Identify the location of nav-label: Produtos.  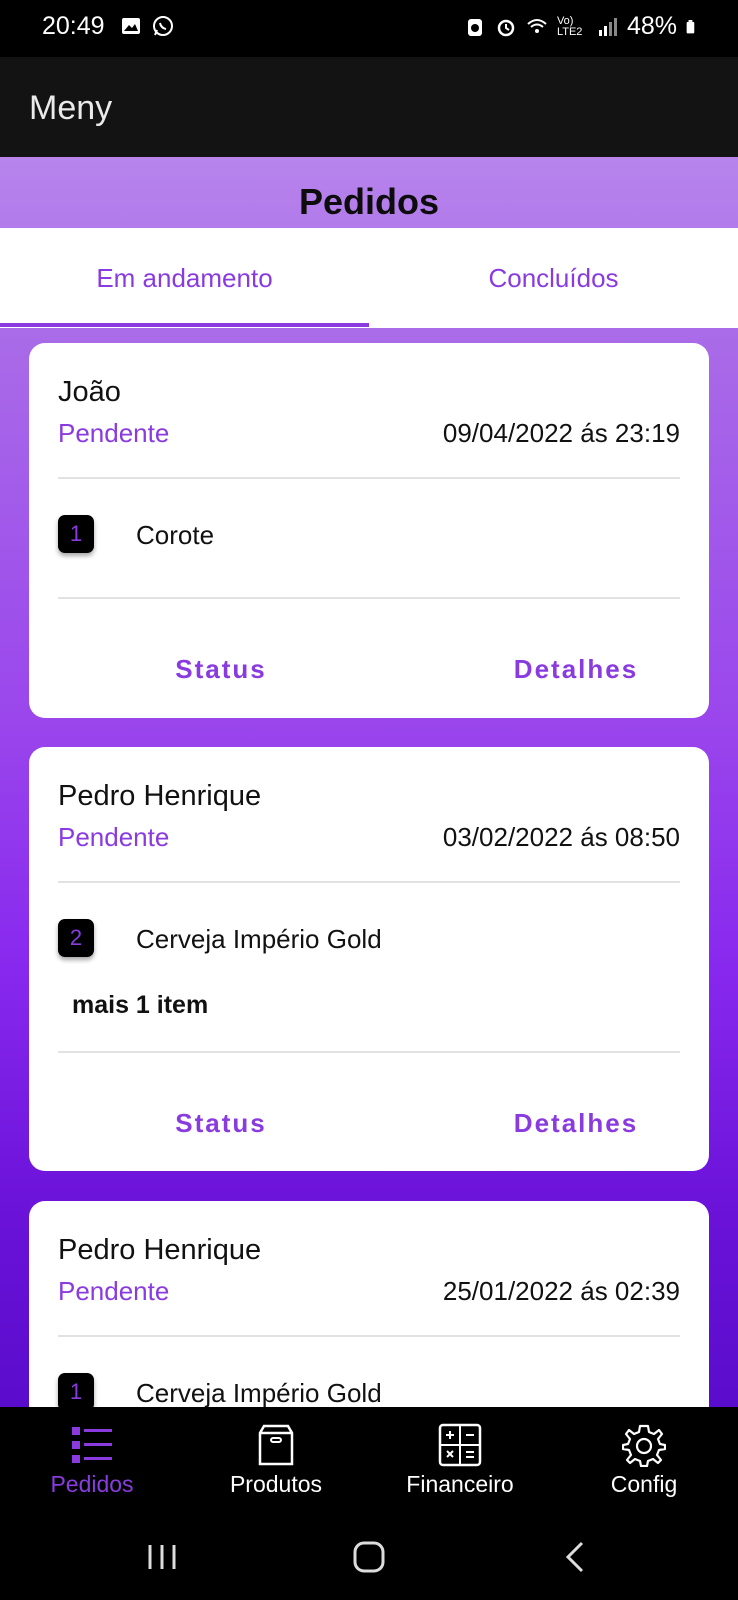
(276, 1484).